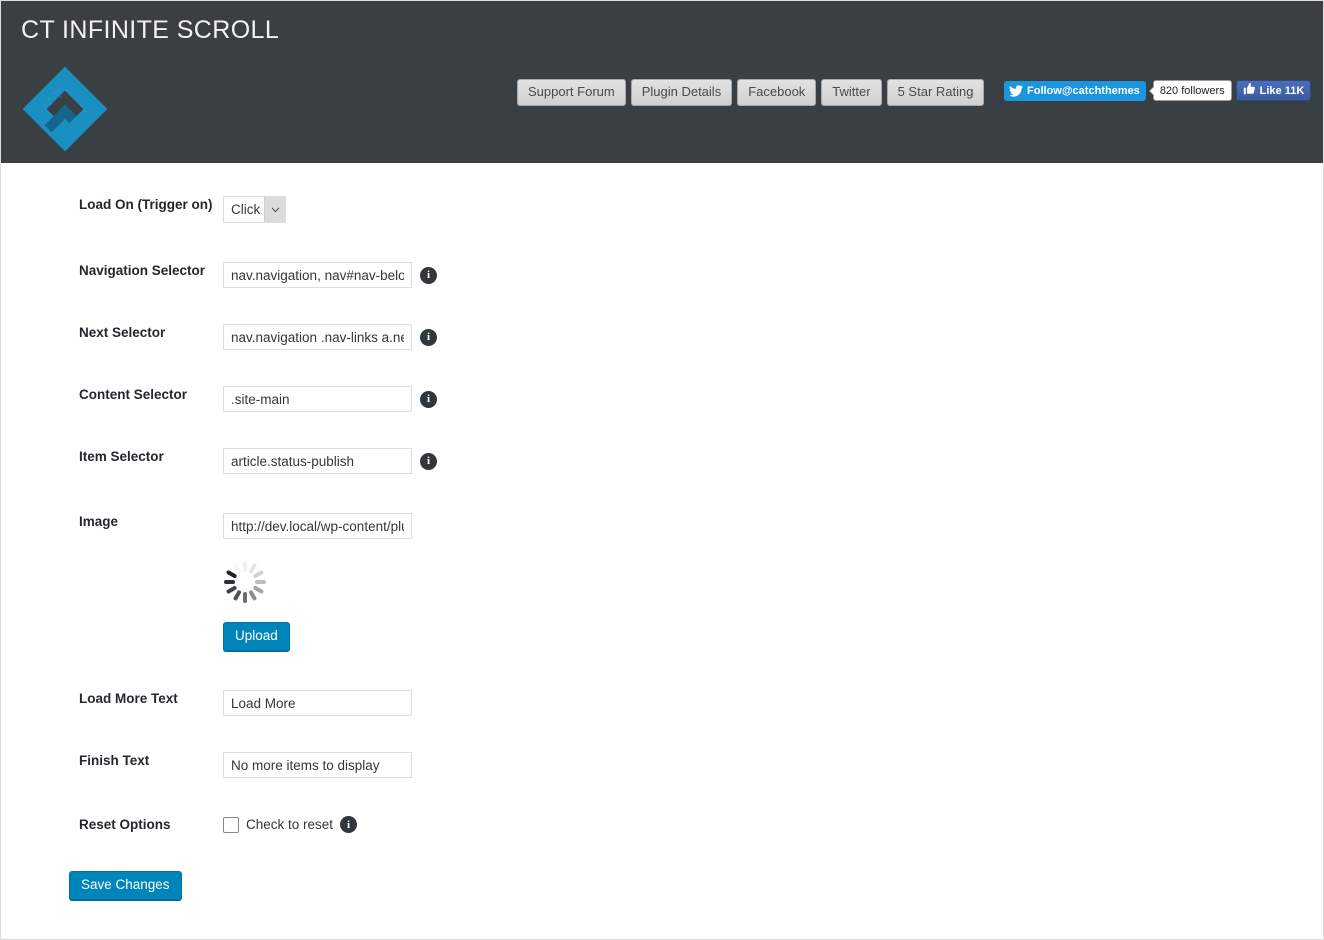 The height and width of the screenshot is (940, 1324). I want to click on control-next-selector: i, so click(773, 337).